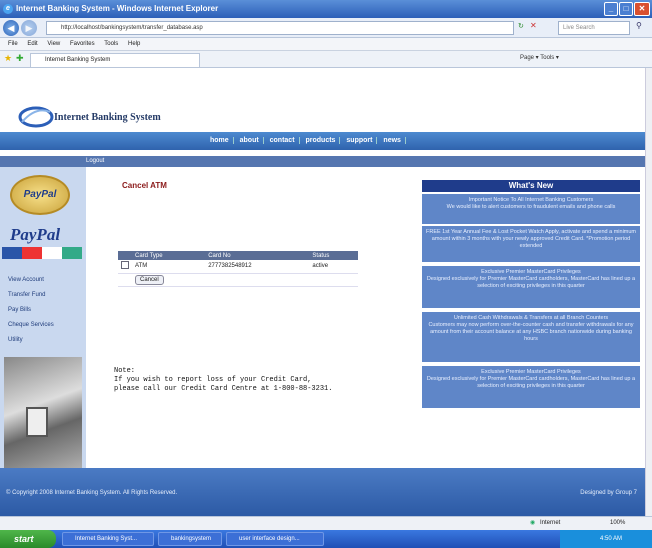  Describe the element at coordinates (31, 284) in the screenshot. I see `sidebar-item-view-account: View Account` at that location.